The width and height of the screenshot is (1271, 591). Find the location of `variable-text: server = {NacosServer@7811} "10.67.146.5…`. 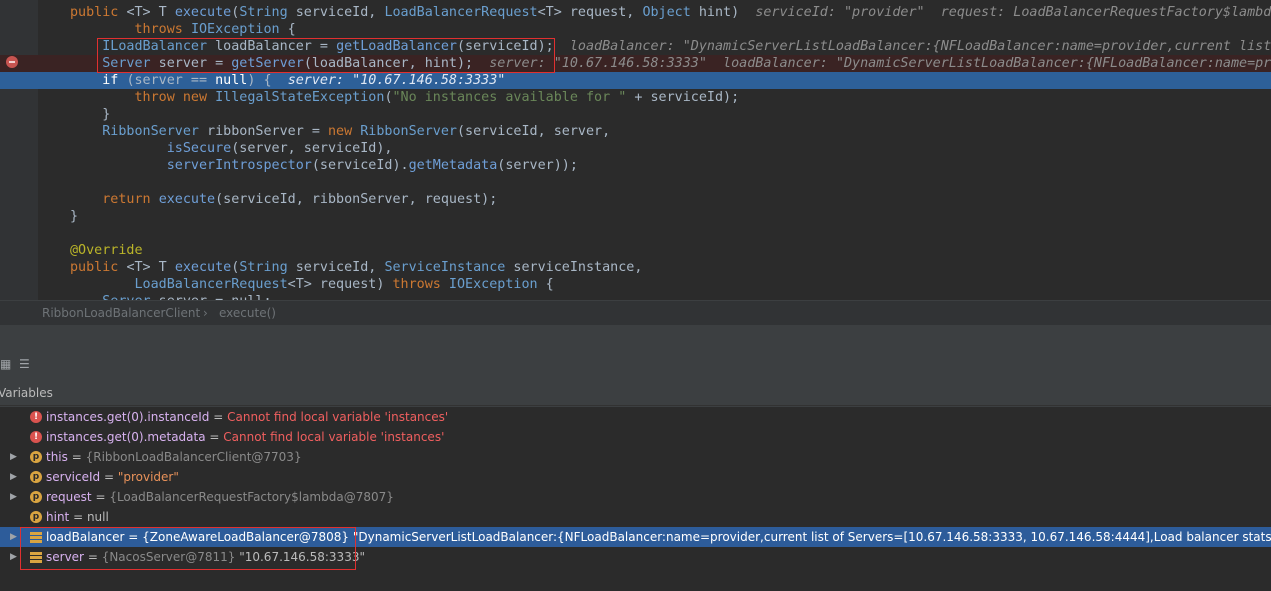

variable-text: server = {NacosServer@7811} "10.67.146.5… is located at coordinates (205, 557).